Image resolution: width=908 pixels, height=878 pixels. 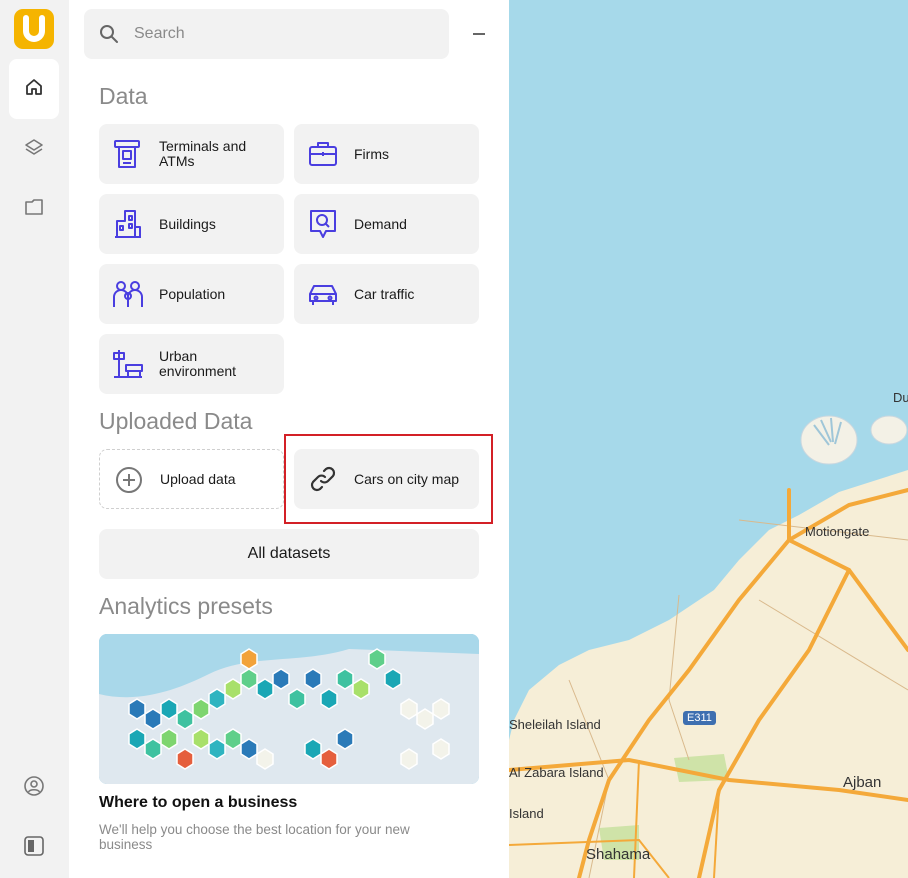 I want to click on layers-nav-button, so click(x=34, y=149).